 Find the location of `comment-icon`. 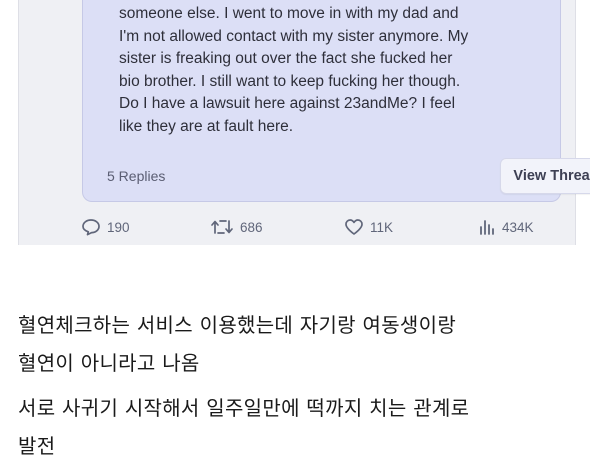

comment-icon is located at coordinates (91, 227).